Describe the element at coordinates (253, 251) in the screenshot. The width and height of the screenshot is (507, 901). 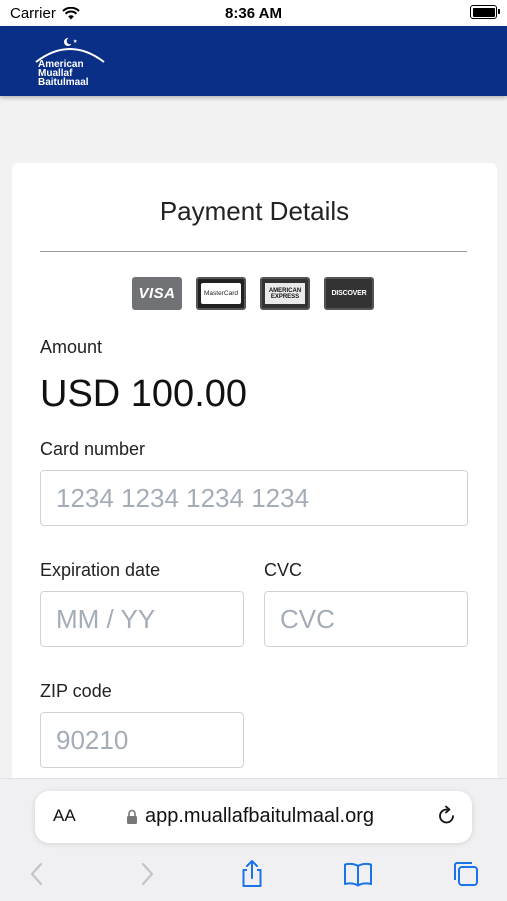
I see `title-divider` at that location.